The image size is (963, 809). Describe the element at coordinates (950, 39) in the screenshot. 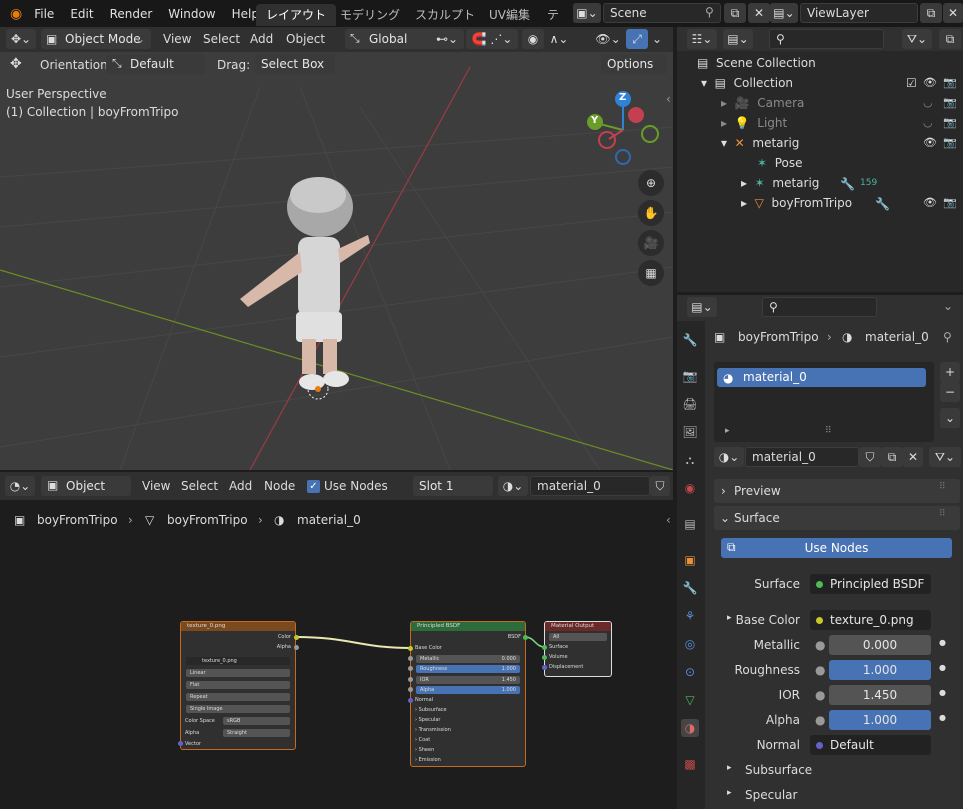

I see `new-collection-icon: ⧉` at that location.